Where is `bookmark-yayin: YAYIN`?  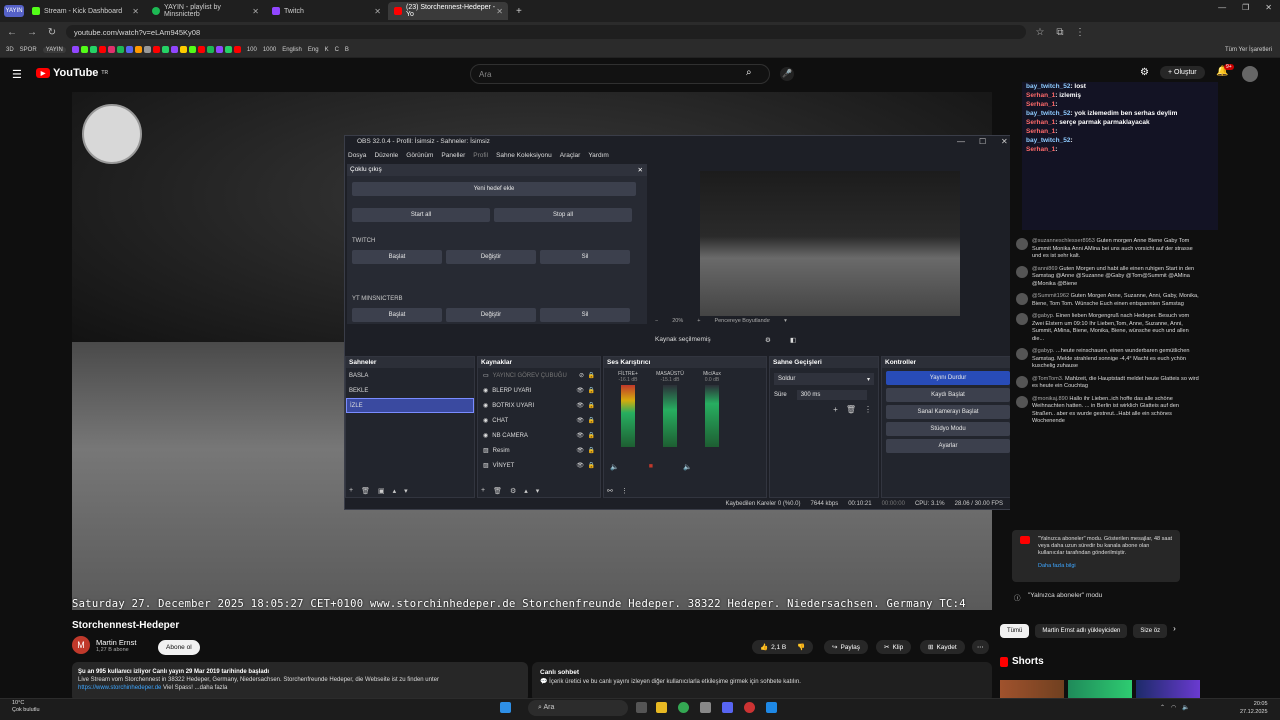
bookmark-yayin: YAYIN is located at coordinates (54, 49).